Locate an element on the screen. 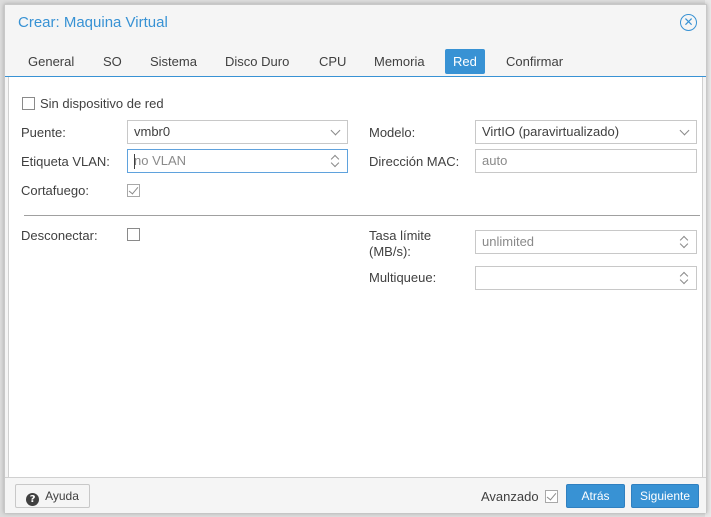 Image resolution: width=711 pixels, height=517 pixels. no-network-device-checkbox is located at coordinates (28, 103).